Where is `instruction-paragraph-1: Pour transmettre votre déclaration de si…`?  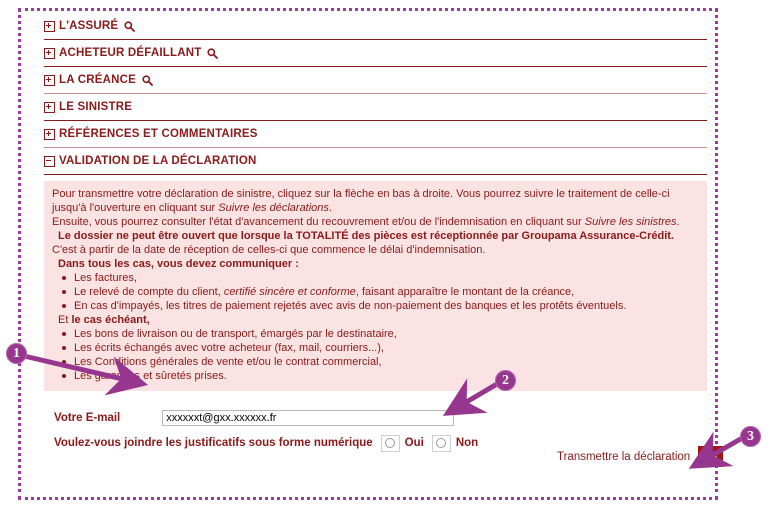 instruction-paragraph-1: Pour transmettre votre déclaration de si… is located at coordinates (375, 201).